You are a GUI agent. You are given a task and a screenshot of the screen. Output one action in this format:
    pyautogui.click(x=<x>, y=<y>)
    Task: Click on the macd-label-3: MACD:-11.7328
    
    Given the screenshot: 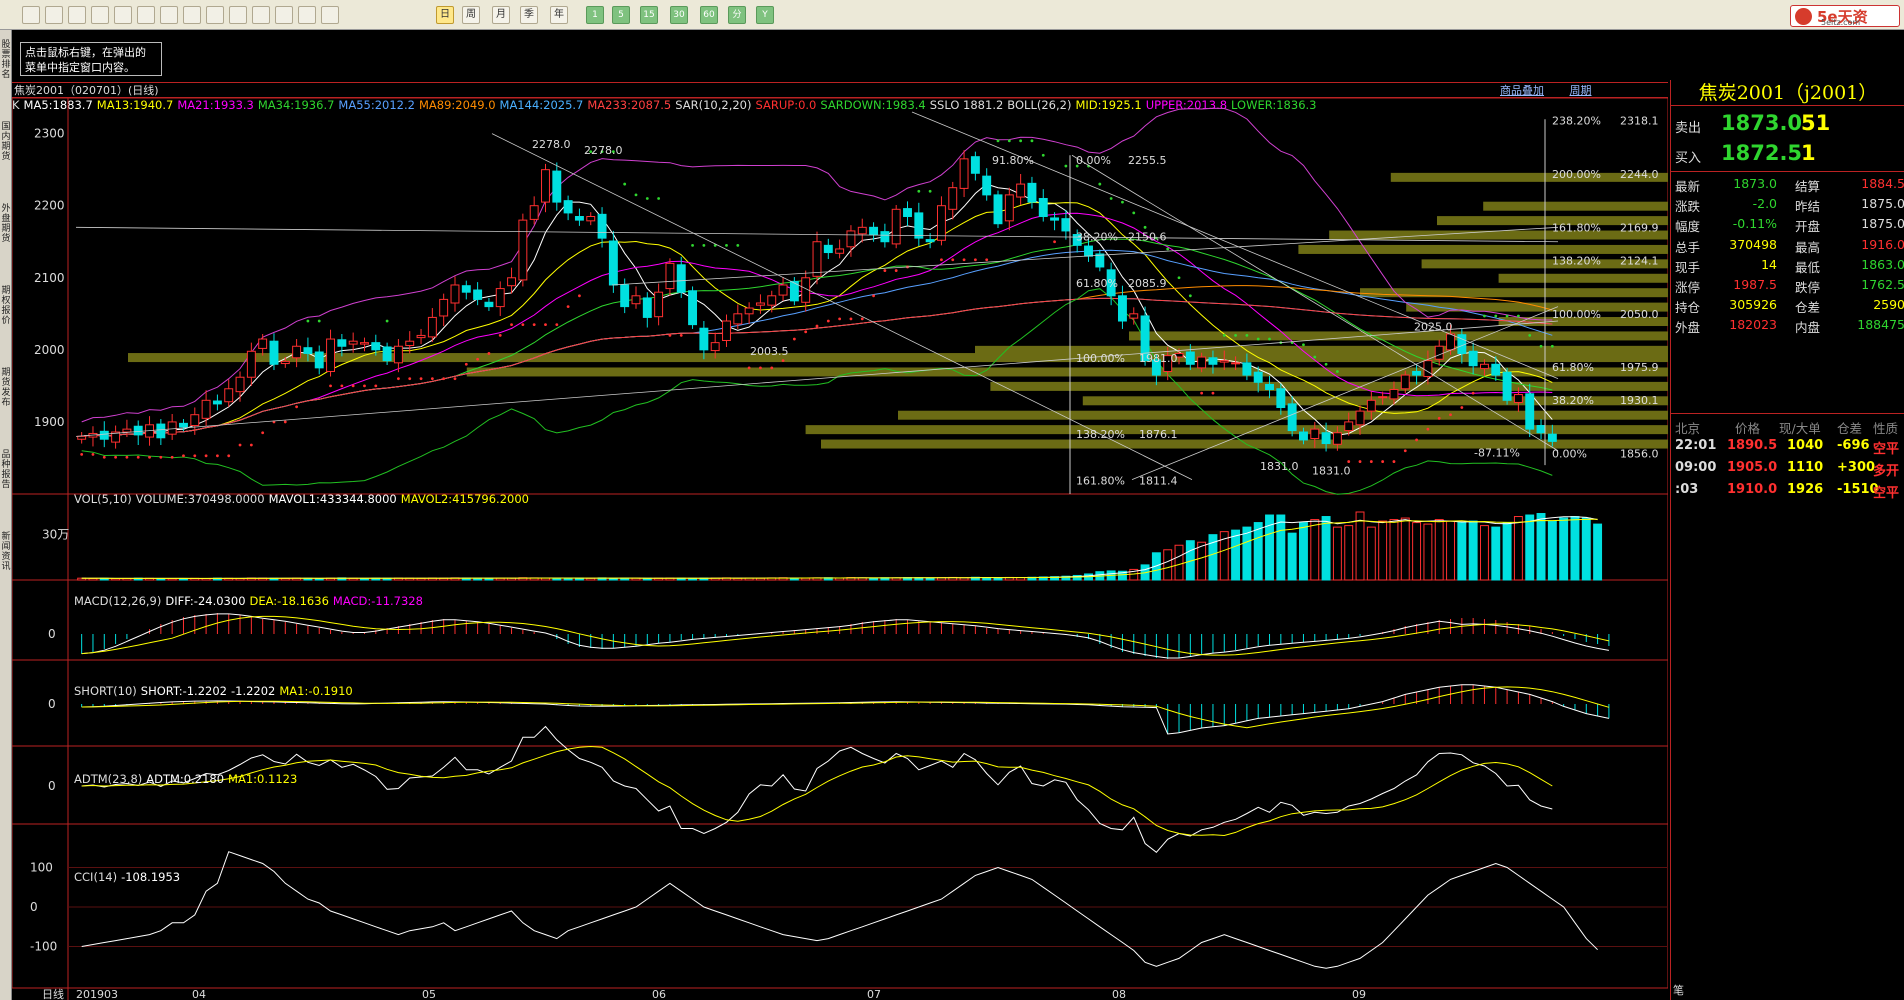 What is the action you would take?
    pyautogui.click(x=377, y=601)
    